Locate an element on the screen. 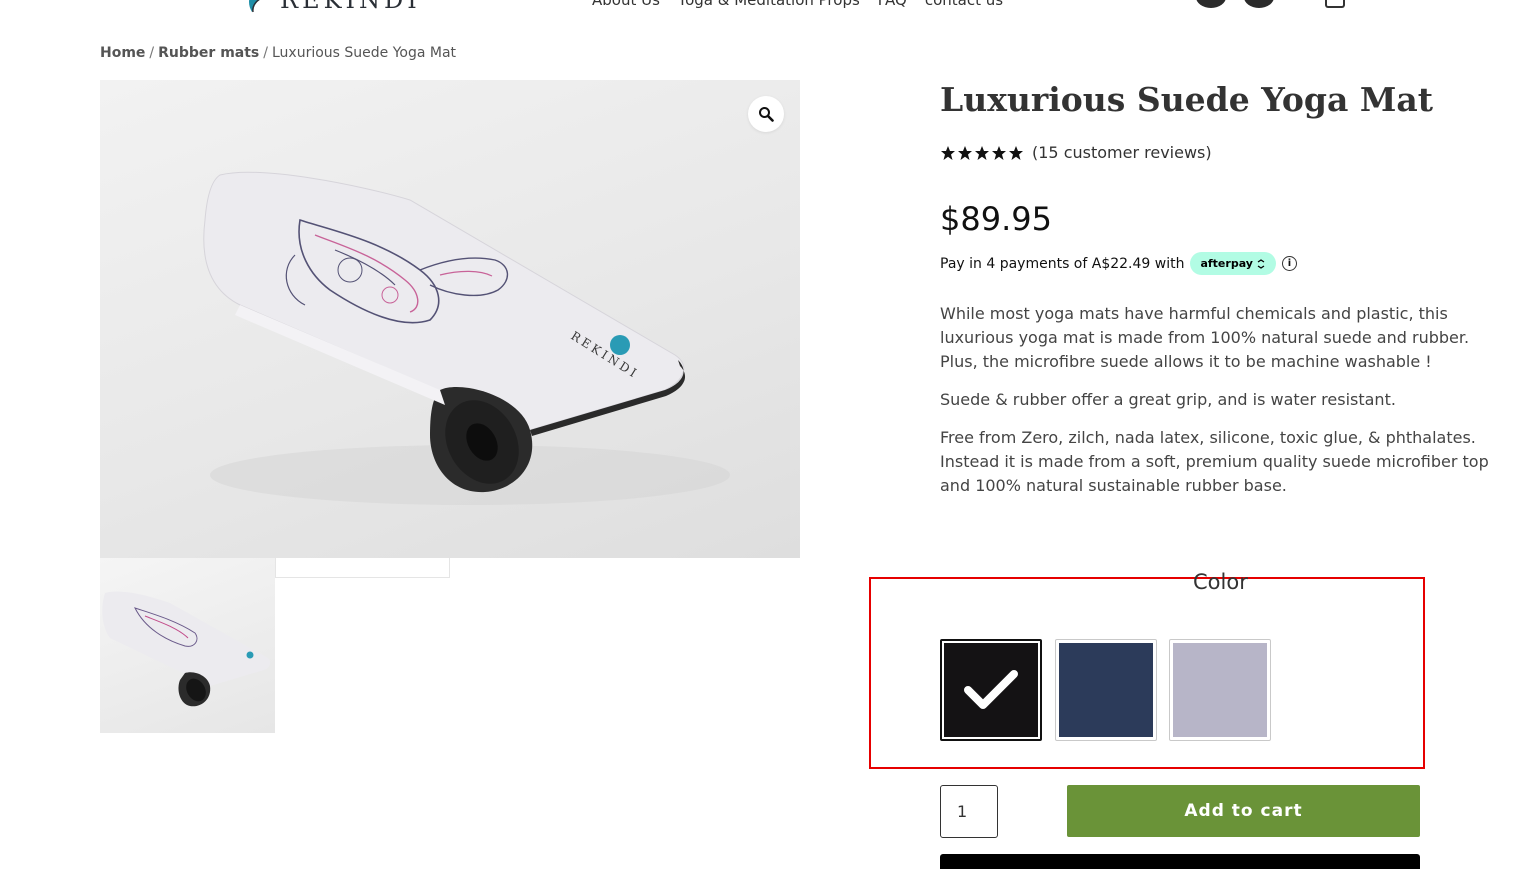 Image resolution: width=1526 pixels, height=869 pixels. afterpay-badge: afterpay is located at coordinates (1233, 263).